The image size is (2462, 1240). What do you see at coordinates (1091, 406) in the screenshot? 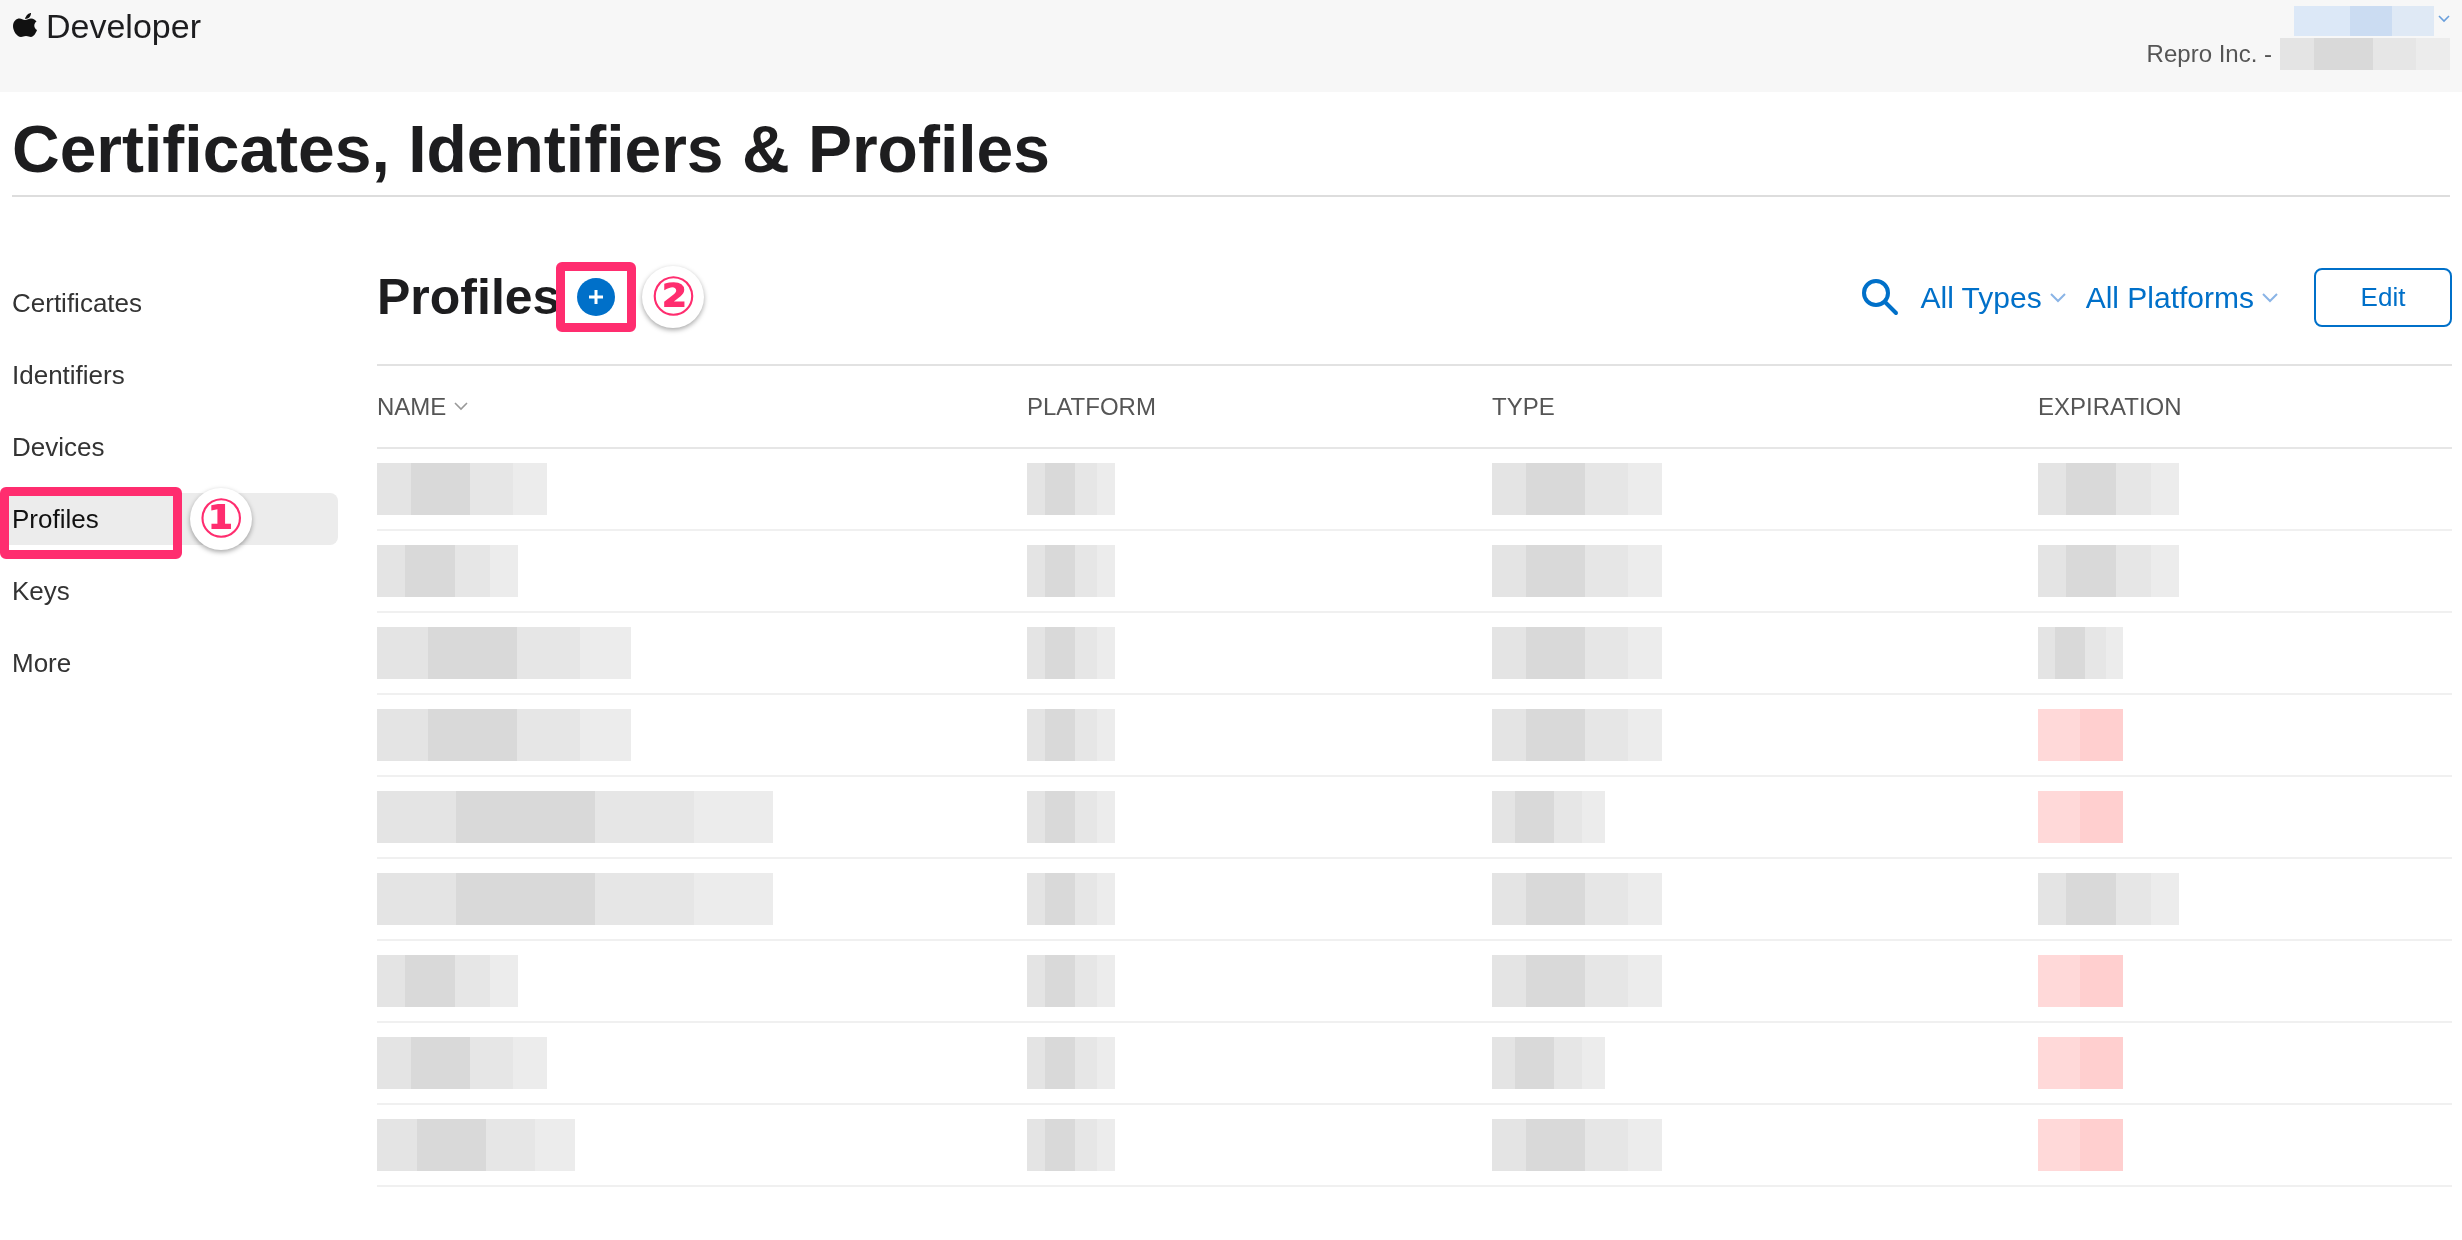
I see `column-header: PLATFORM` at bounding box center [1091, 406].